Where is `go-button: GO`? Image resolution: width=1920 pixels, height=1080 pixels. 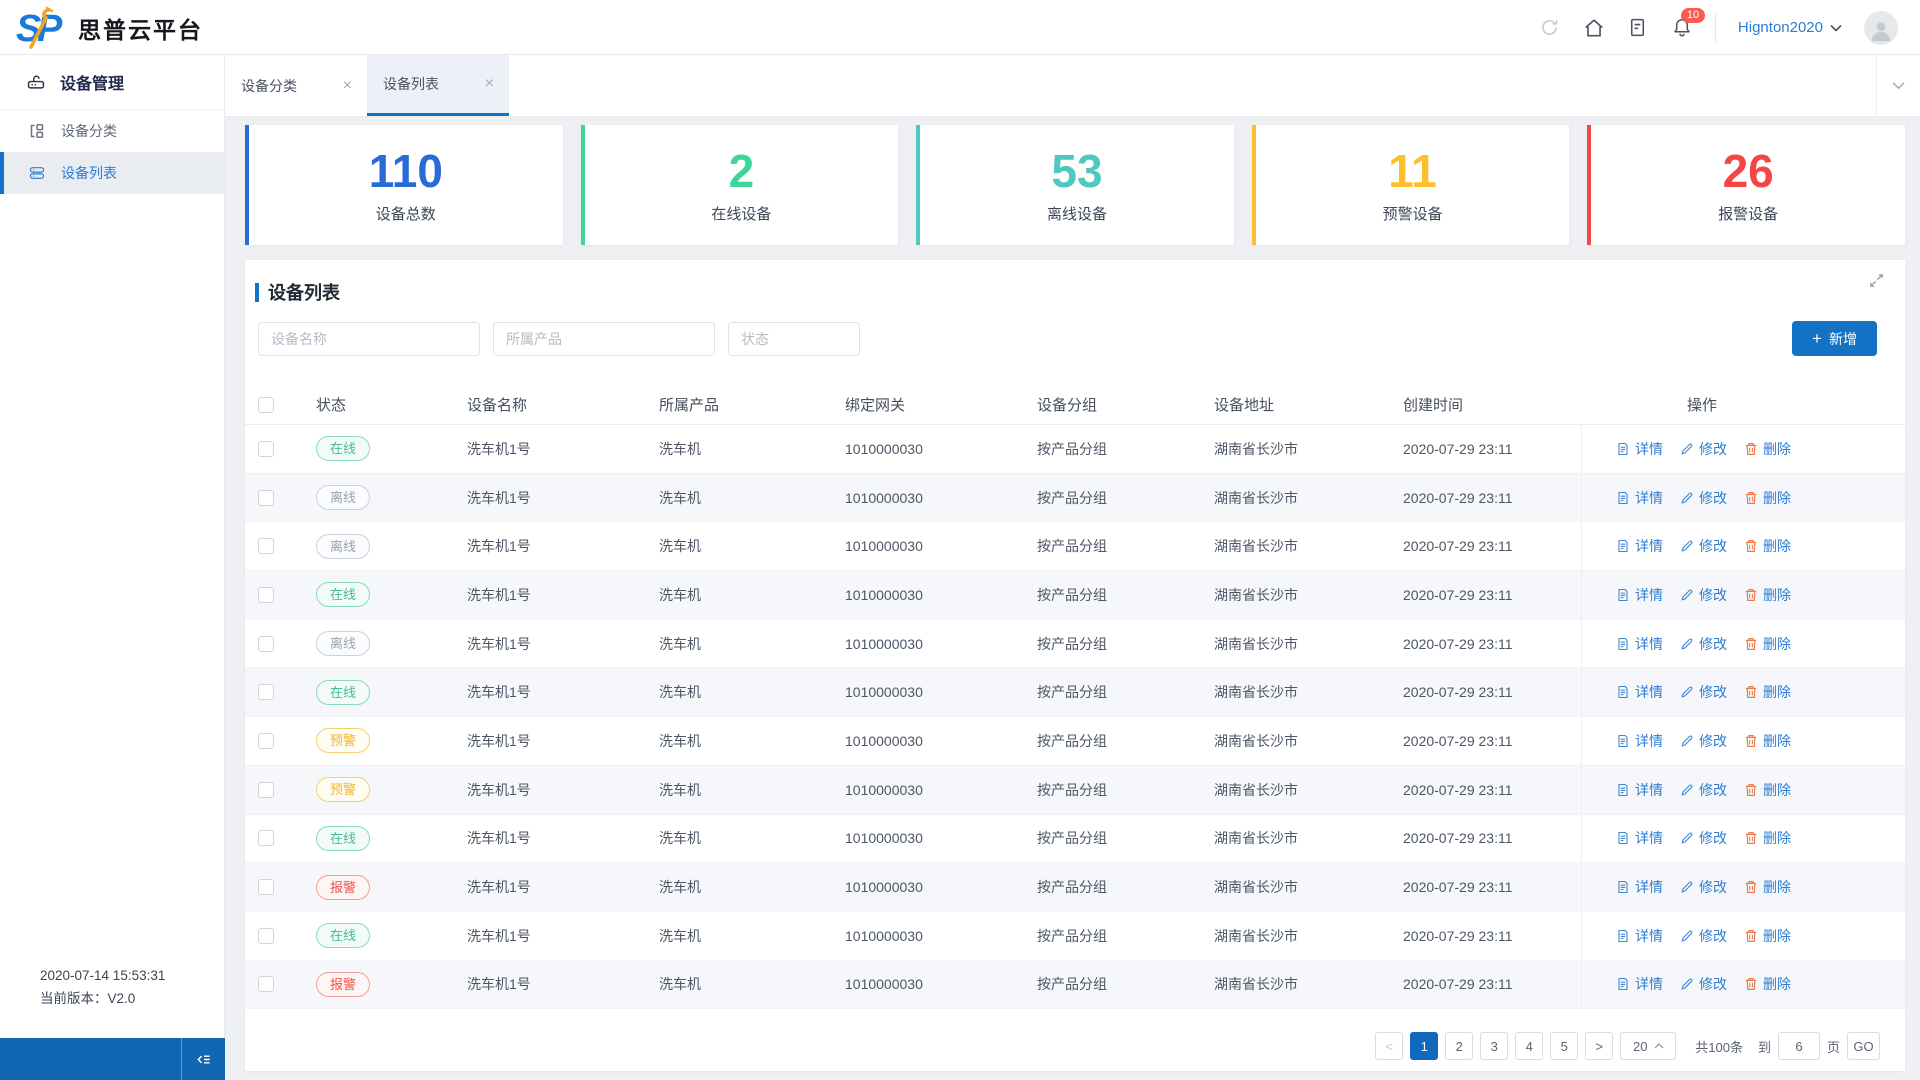
go-button: GO is located at coordinates (1863, 1046).